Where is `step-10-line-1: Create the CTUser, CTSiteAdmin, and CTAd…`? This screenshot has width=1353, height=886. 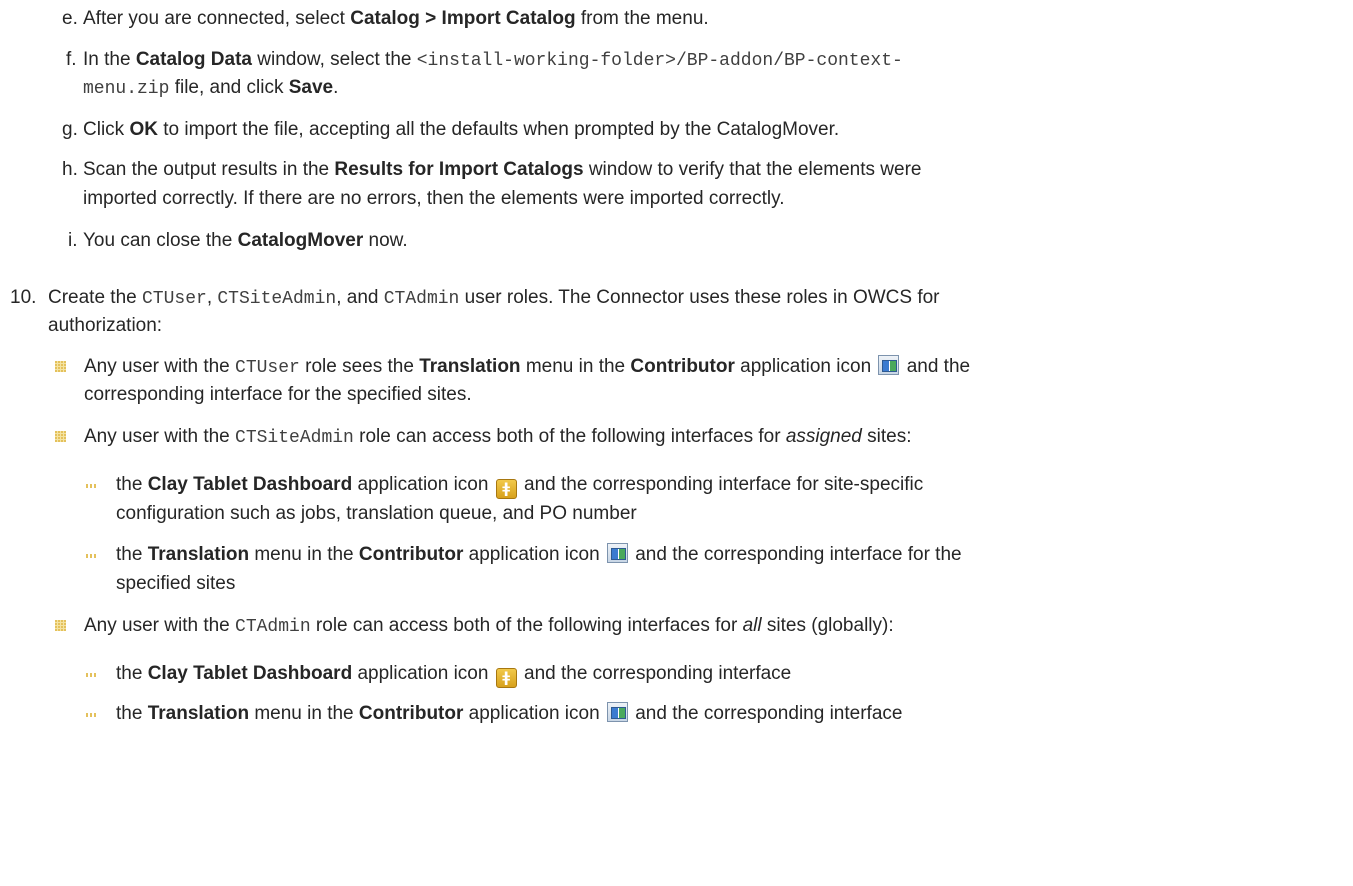 step-10-line-1: Create the CTUser, CTSiteAdmin, and CTAd… is located at coordinates (494, 298).